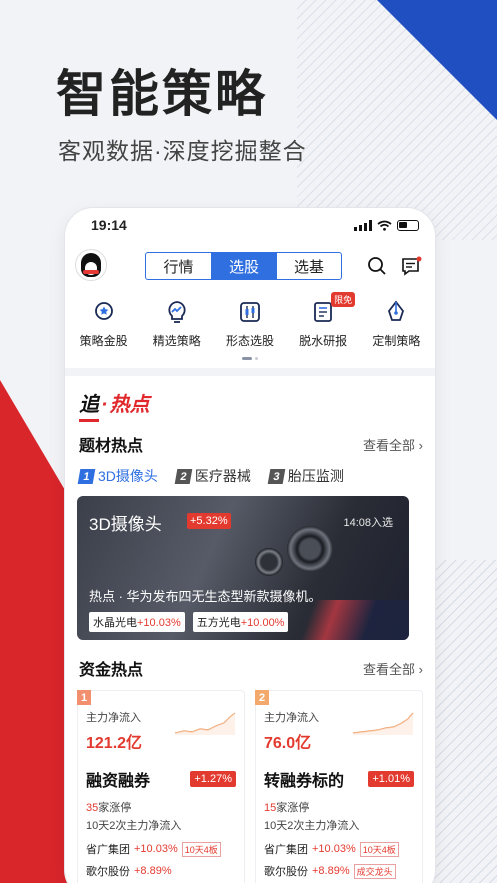  I want to click on search-icon, so click(377, 266).